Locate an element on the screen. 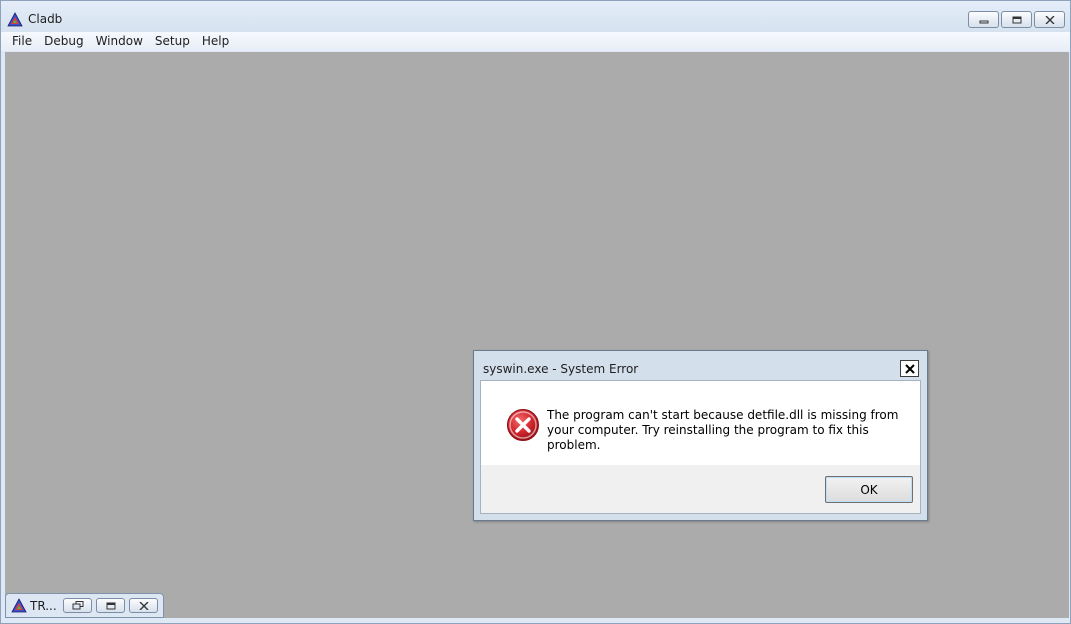  ok-button: OK is located at coordinates (869, 489).